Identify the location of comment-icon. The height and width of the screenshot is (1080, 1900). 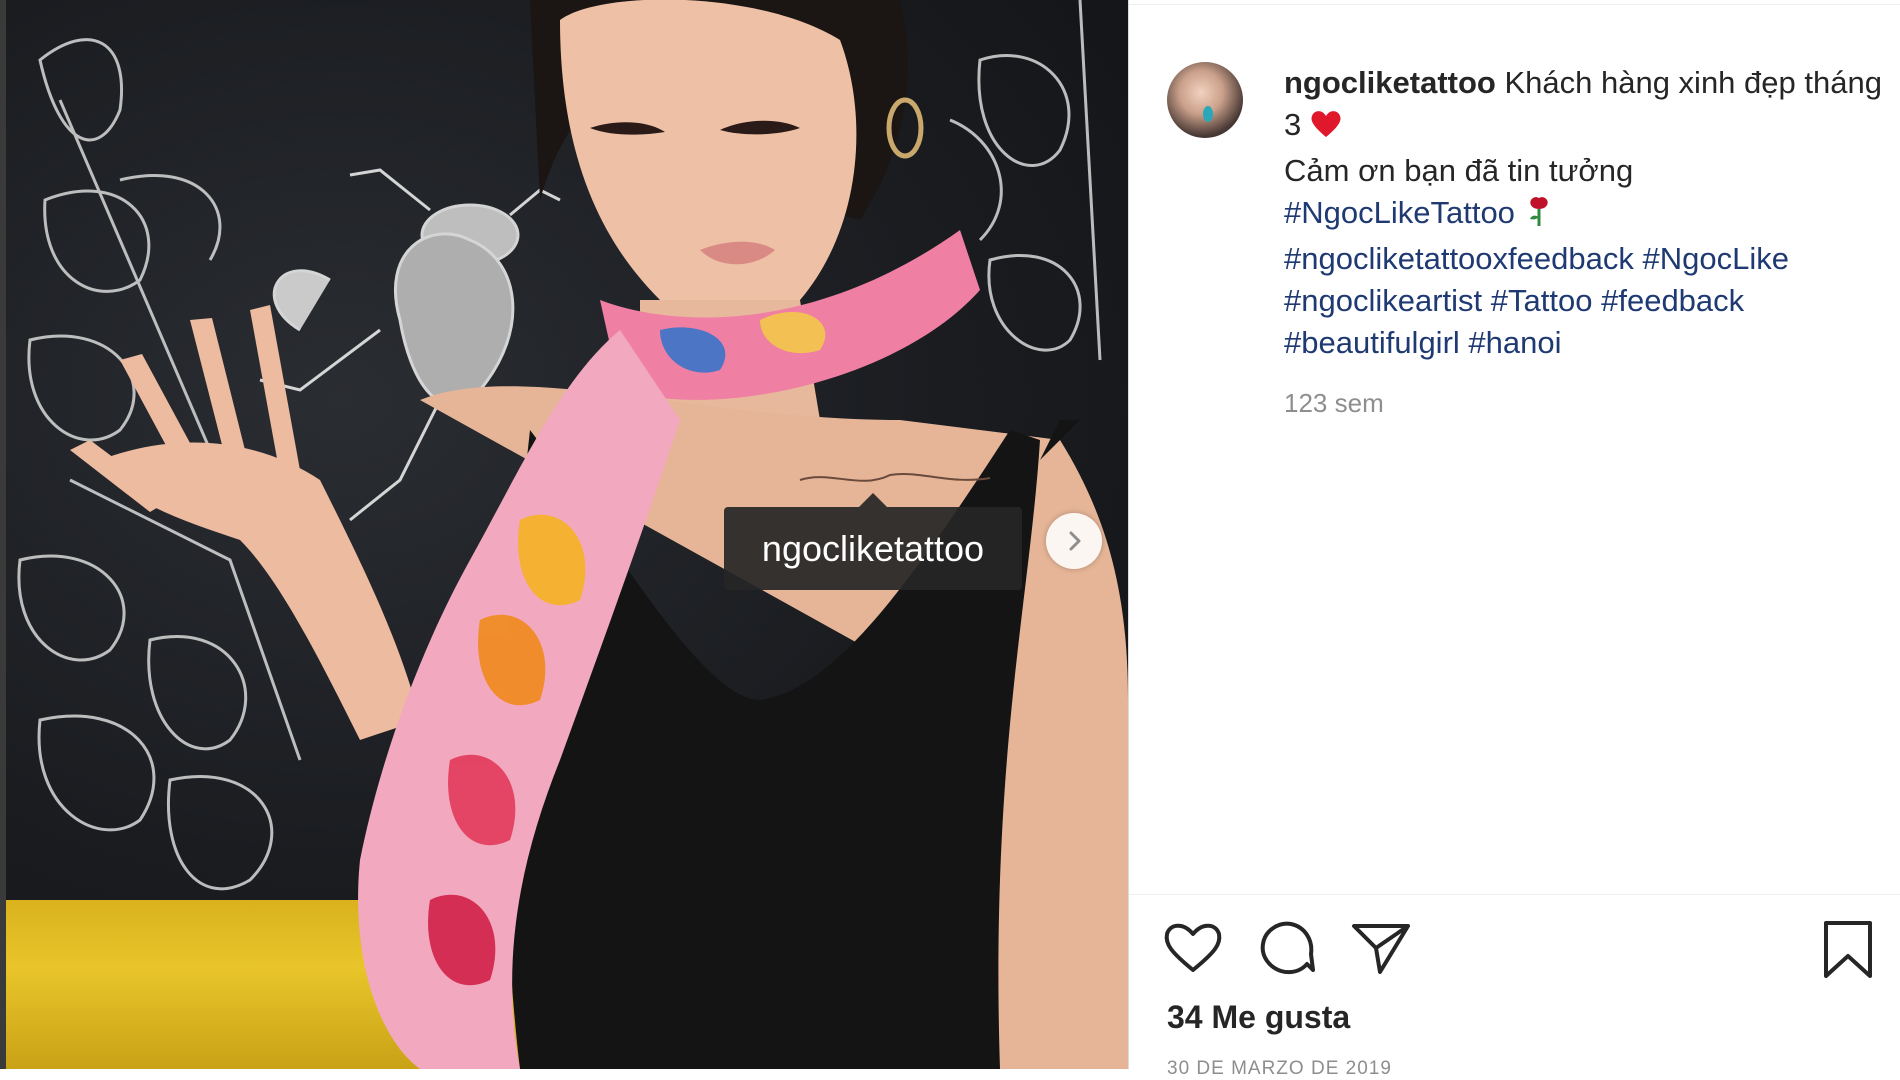
(1287, 948).